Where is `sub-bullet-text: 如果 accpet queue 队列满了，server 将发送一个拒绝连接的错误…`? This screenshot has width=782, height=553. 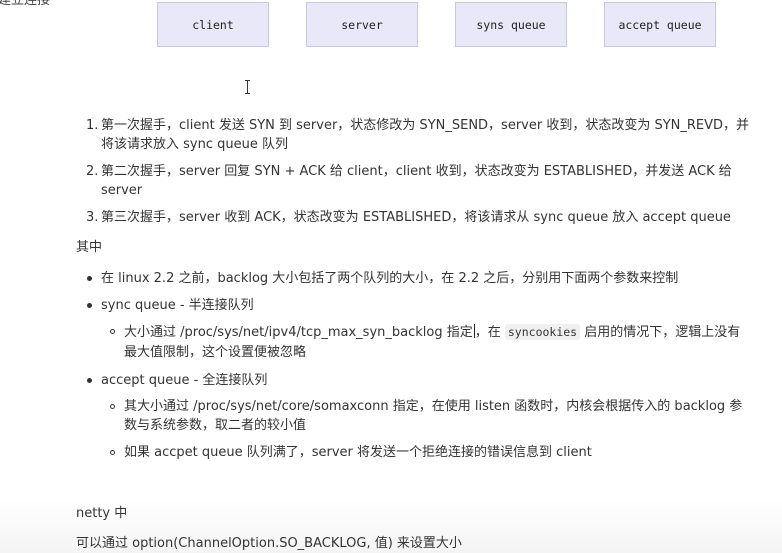
sub-bullet-text: 如果 accpet queue 队列满了，server 将发送一个拒绝连接的错误… is located at coordinates (358, 452).